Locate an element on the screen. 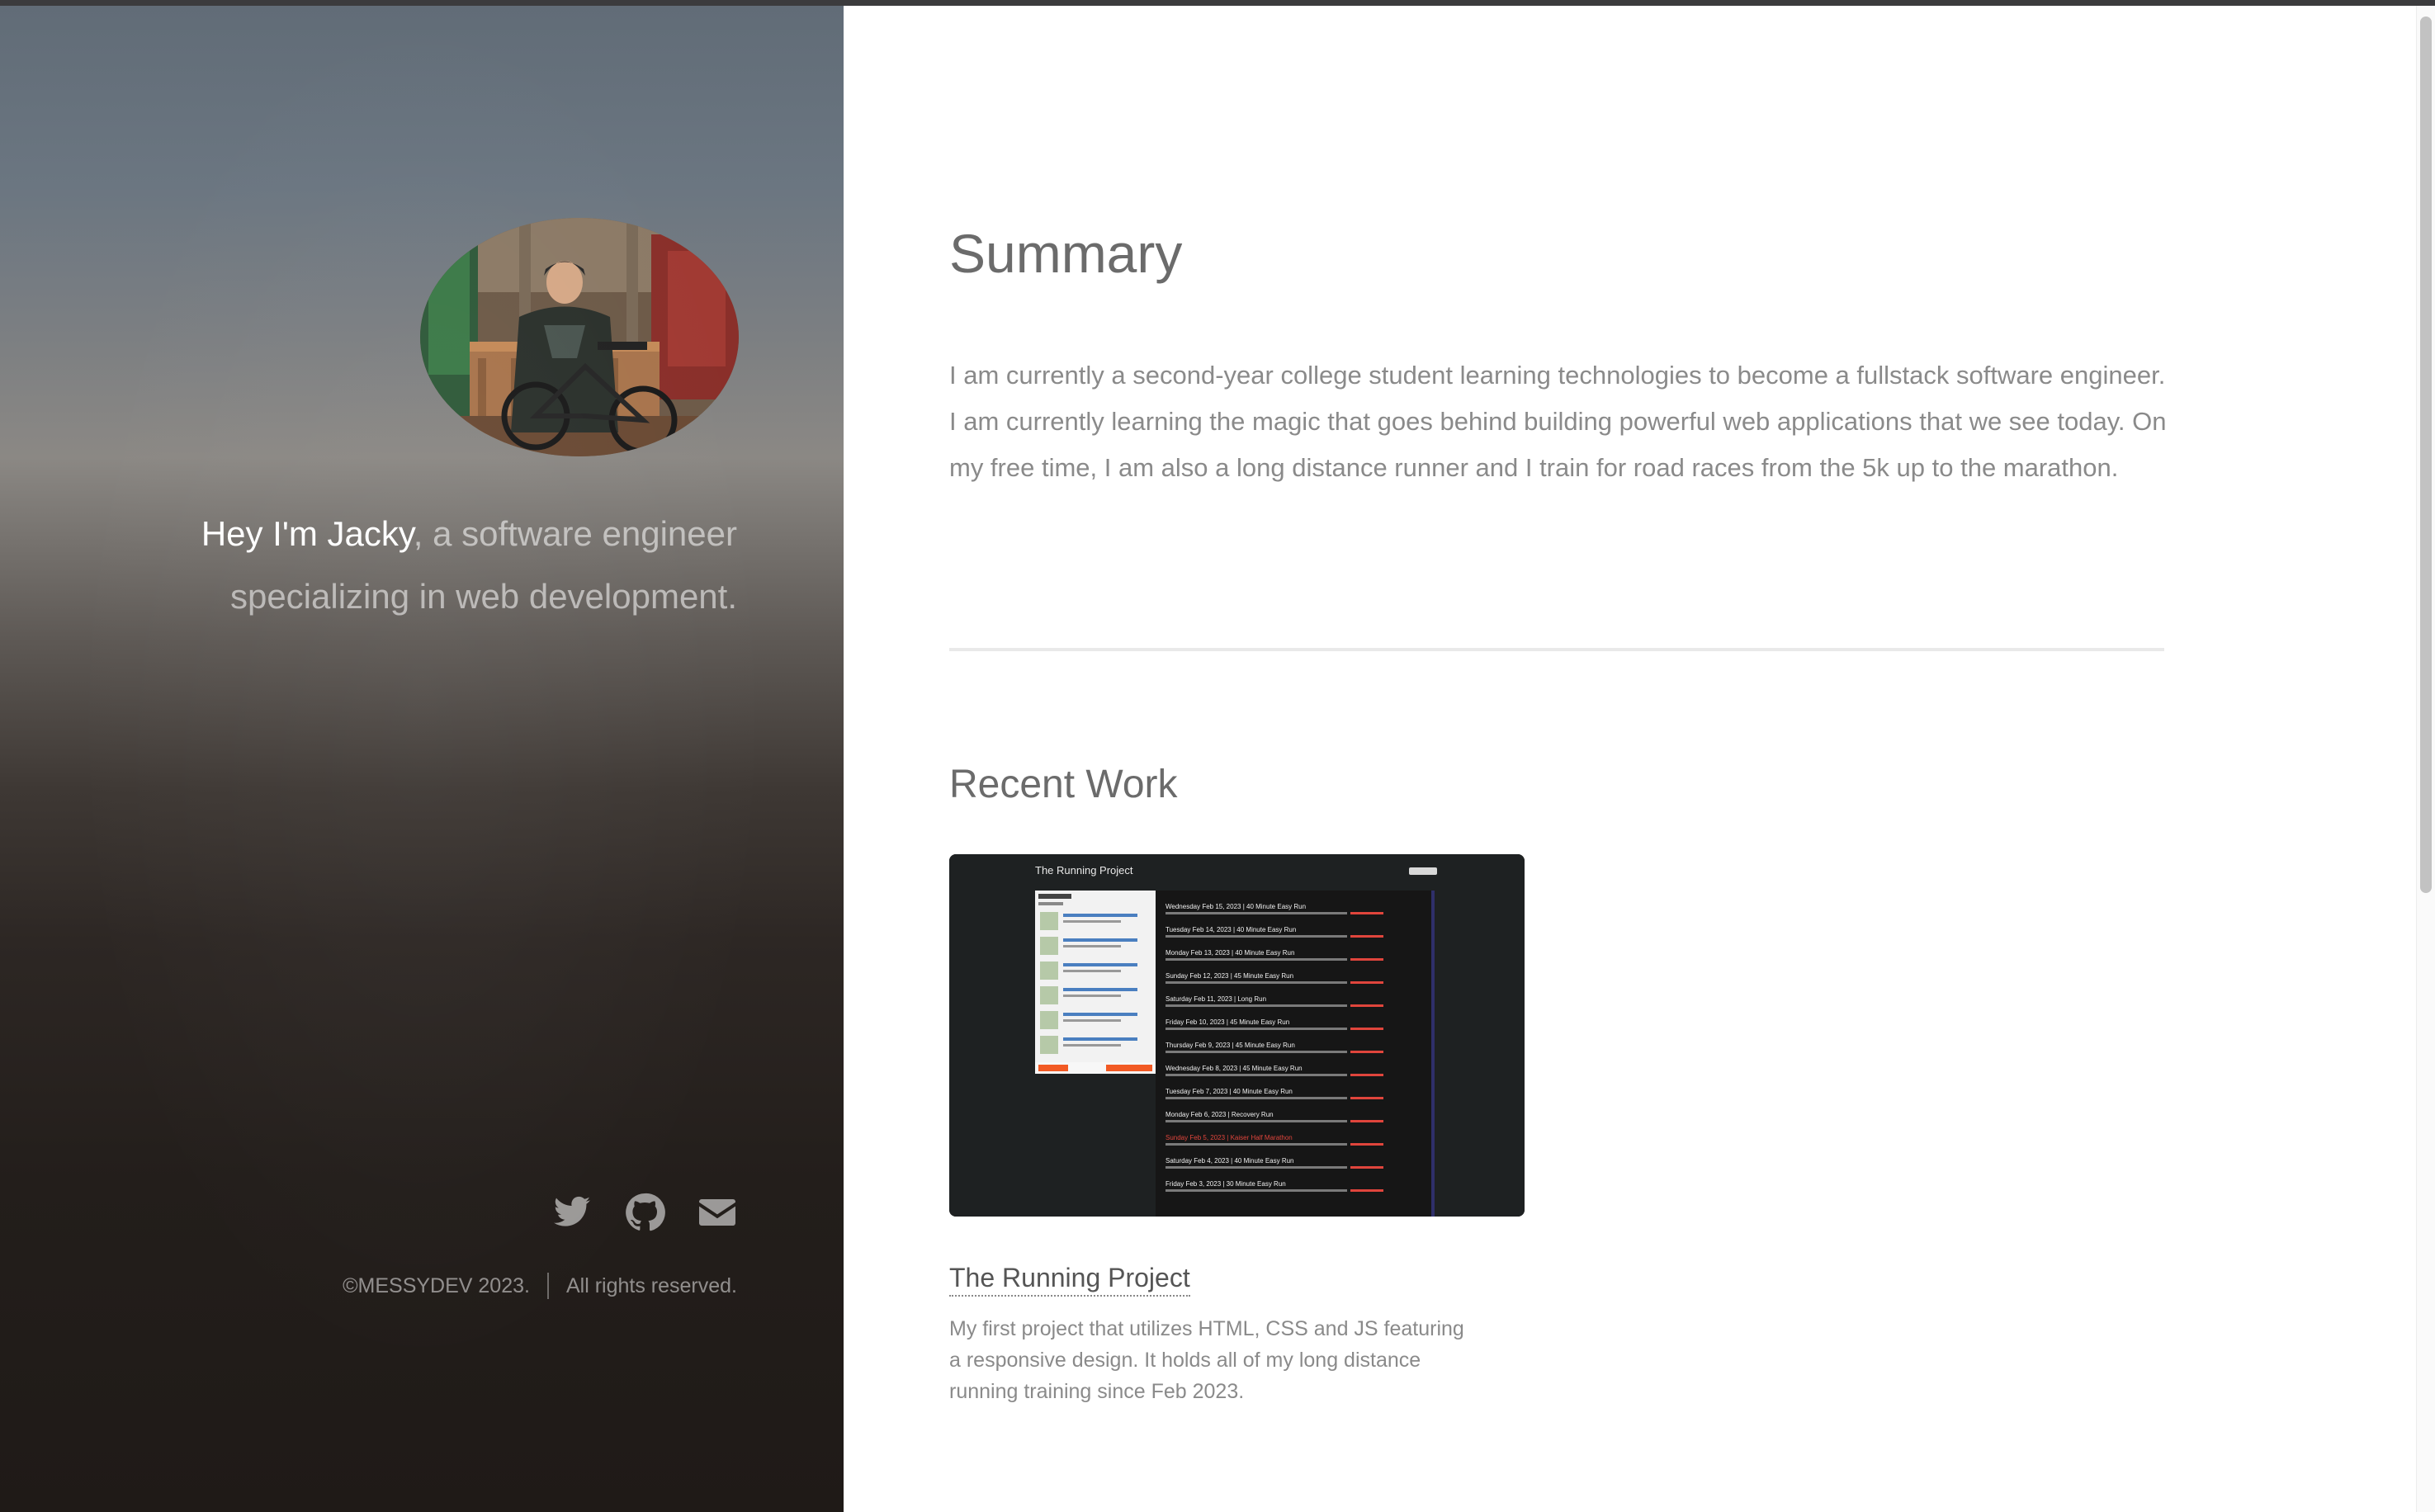  copyright-text: ©MESSYDEV 2023. is located at coordinates (437, 1285).